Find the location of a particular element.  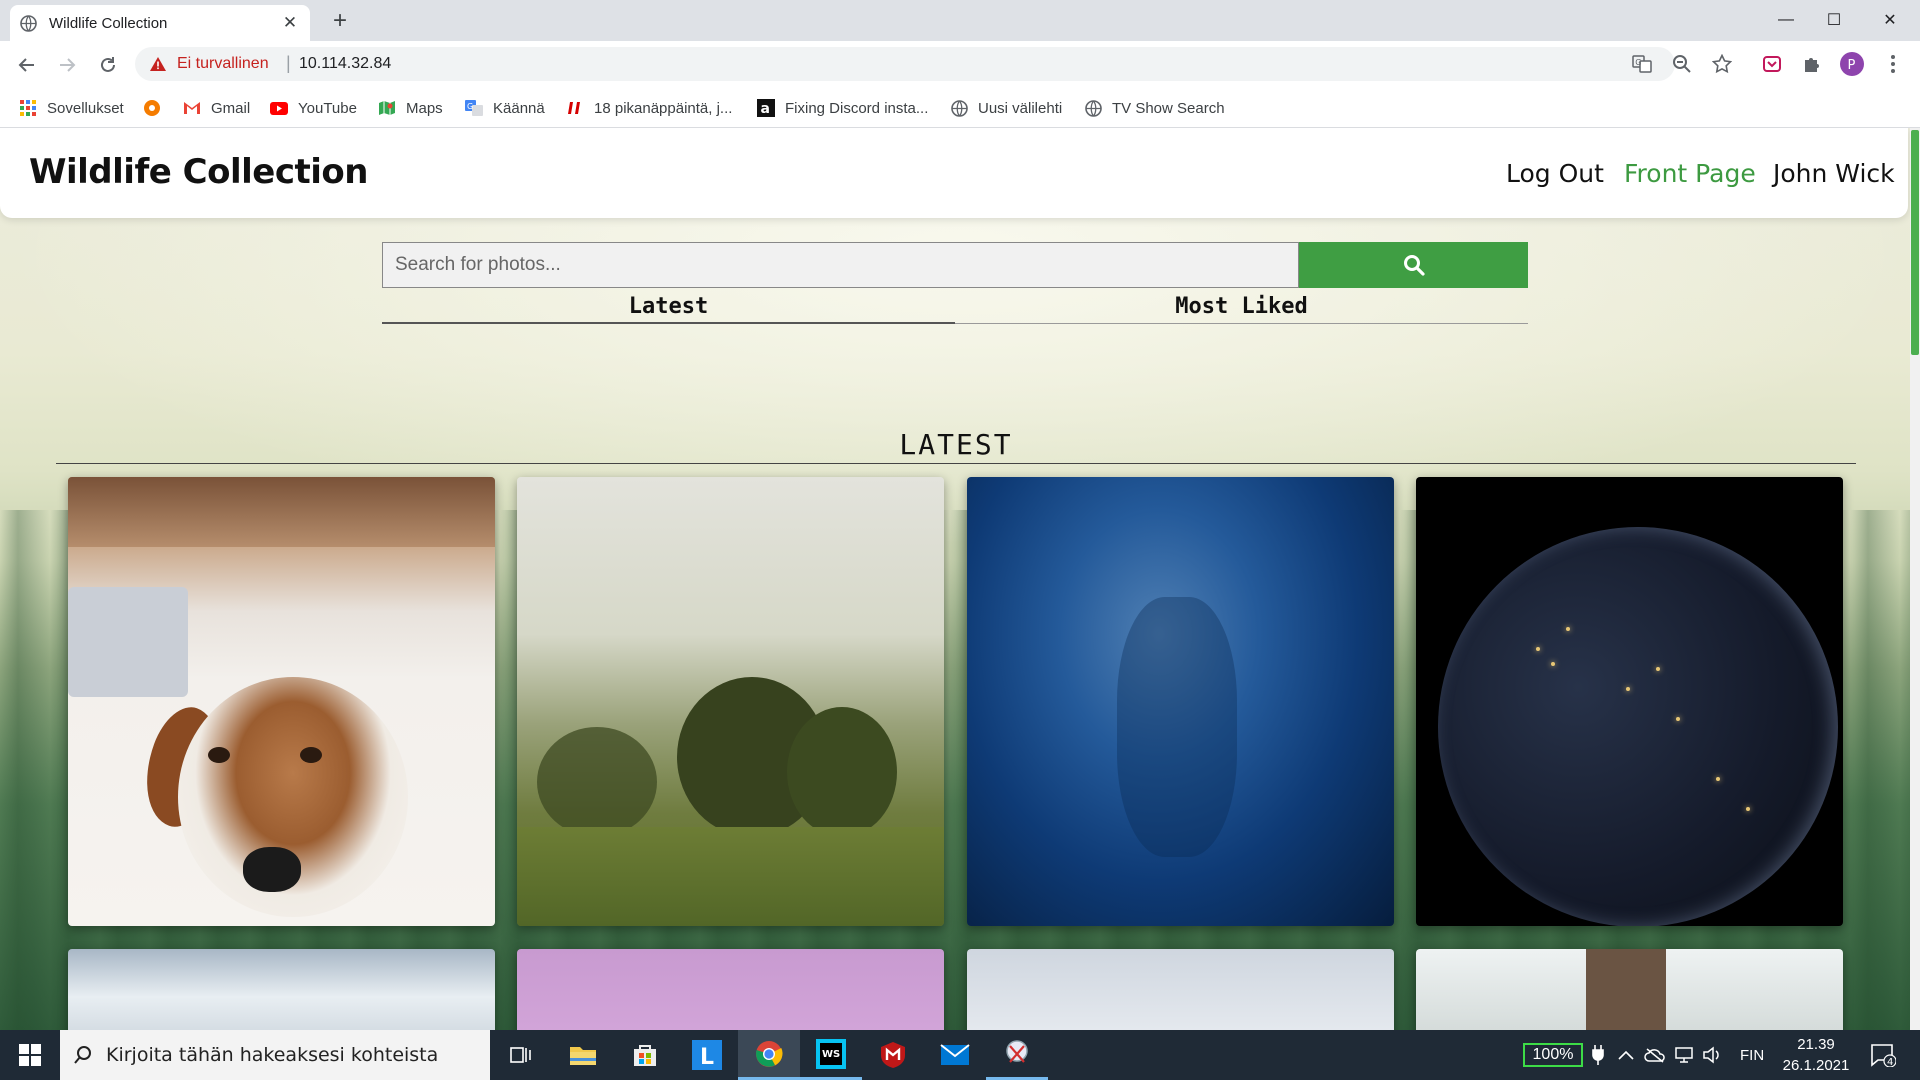

bookmark-gmail: Gmail is located at coordinates (216, 108).